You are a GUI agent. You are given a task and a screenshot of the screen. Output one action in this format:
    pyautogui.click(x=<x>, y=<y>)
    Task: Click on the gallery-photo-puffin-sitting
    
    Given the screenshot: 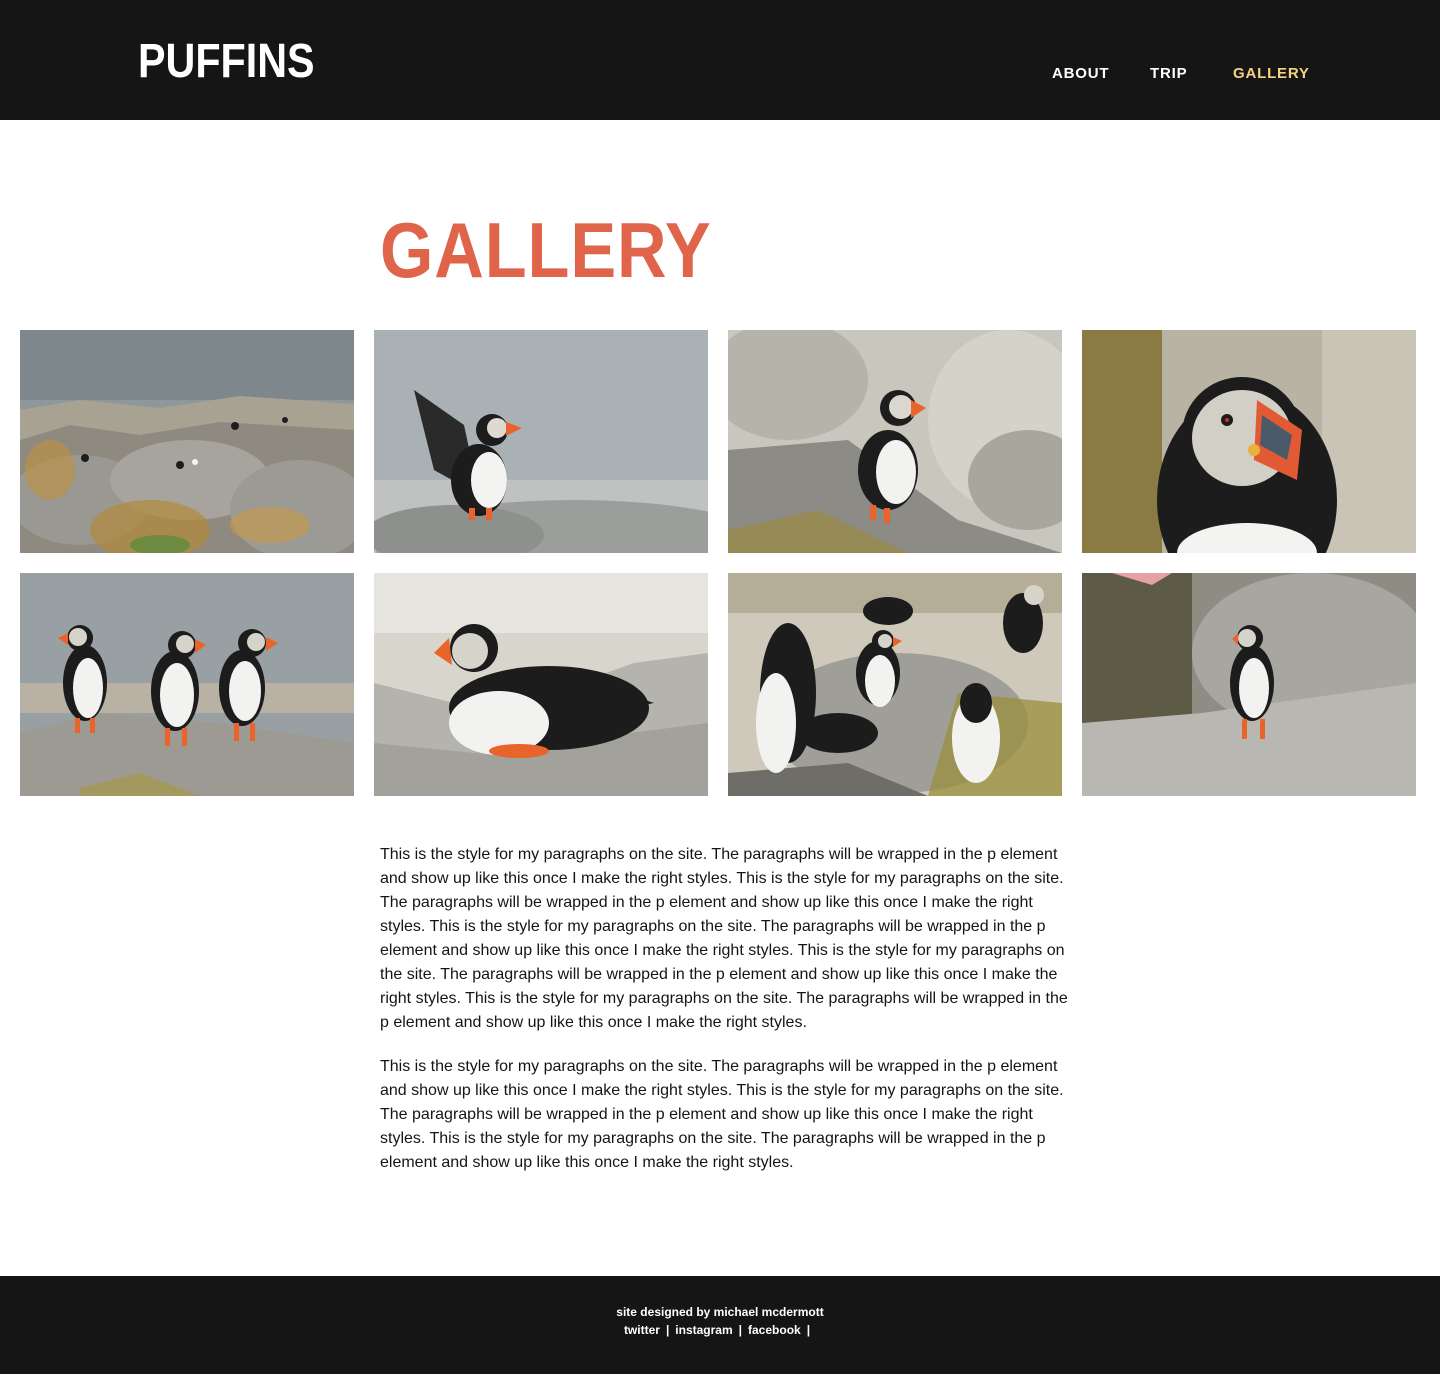 What is the action you would take?
    pyautogui.click(x=541, y=684)
    